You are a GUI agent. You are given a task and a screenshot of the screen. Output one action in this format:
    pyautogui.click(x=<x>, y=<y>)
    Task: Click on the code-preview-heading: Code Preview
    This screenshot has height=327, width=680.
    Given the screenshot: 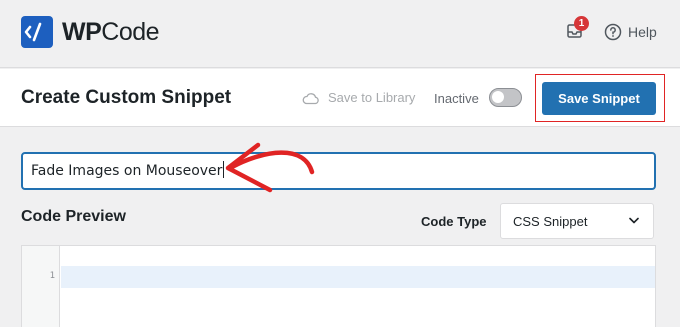 What is the action you would take?
    pyautogui.click(x=73, y=216)
    